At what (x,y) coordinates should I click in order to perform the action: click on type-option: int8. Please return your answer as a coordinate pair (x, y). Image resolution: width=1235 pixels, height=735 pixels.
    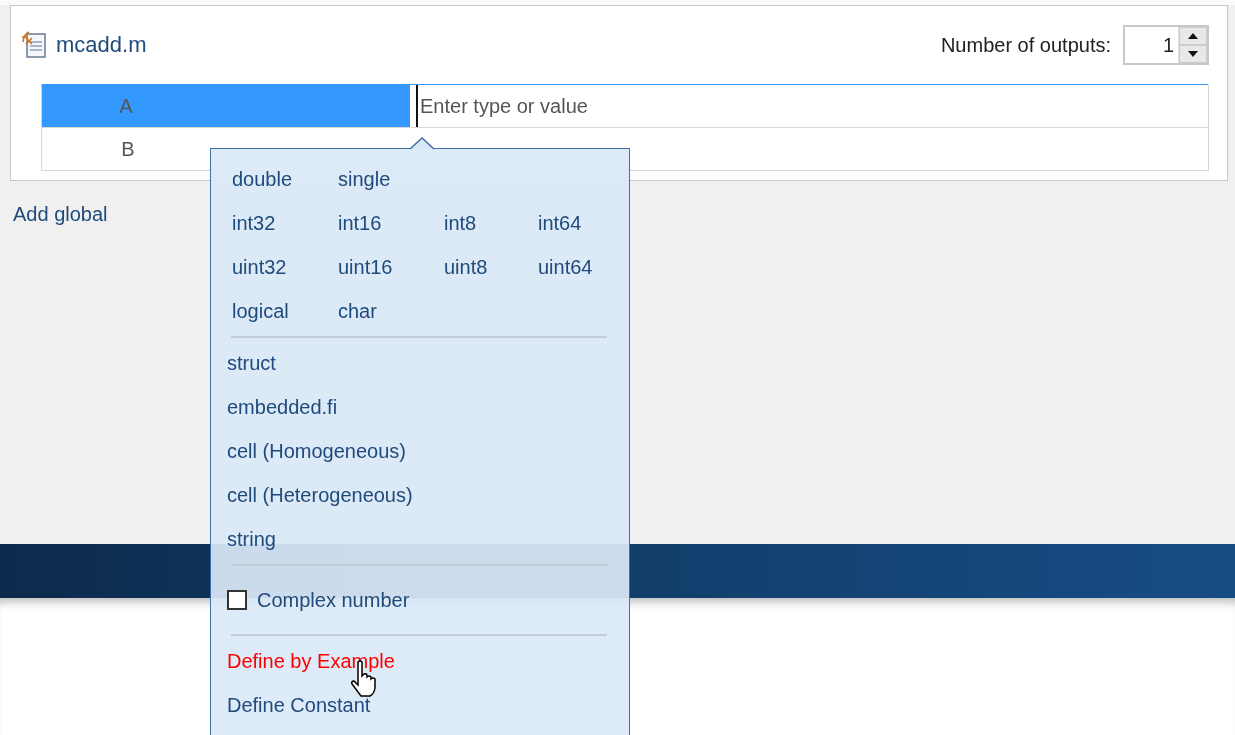
    Looking at the image, I should click on (491, 223).